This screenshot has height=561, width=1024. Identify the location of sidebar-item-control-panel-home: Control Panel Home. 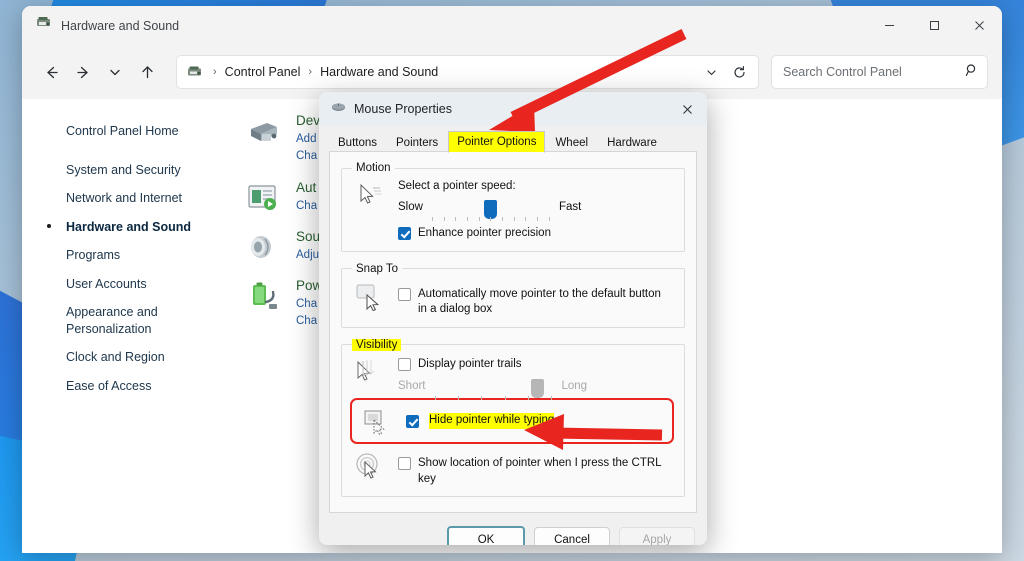
(135, 131).